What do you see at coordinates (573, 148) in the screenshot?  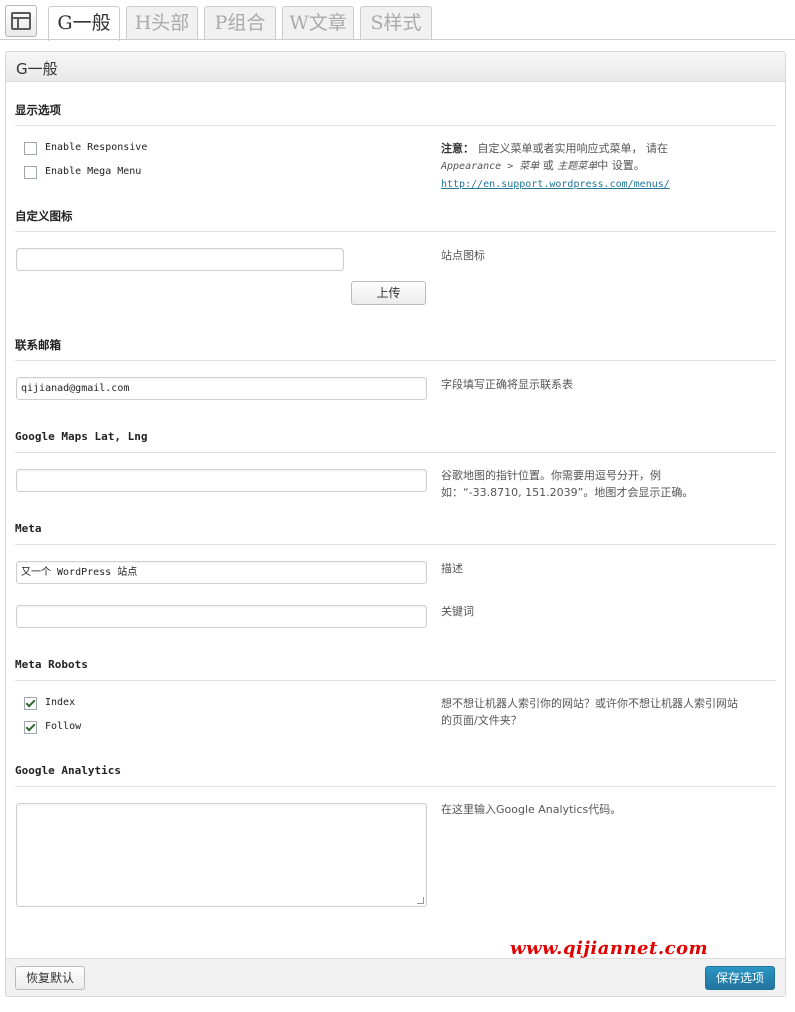 I see `note-text: 自定义菜单或者实用响应式菜单， 请在` at bounding box center [573, 148].